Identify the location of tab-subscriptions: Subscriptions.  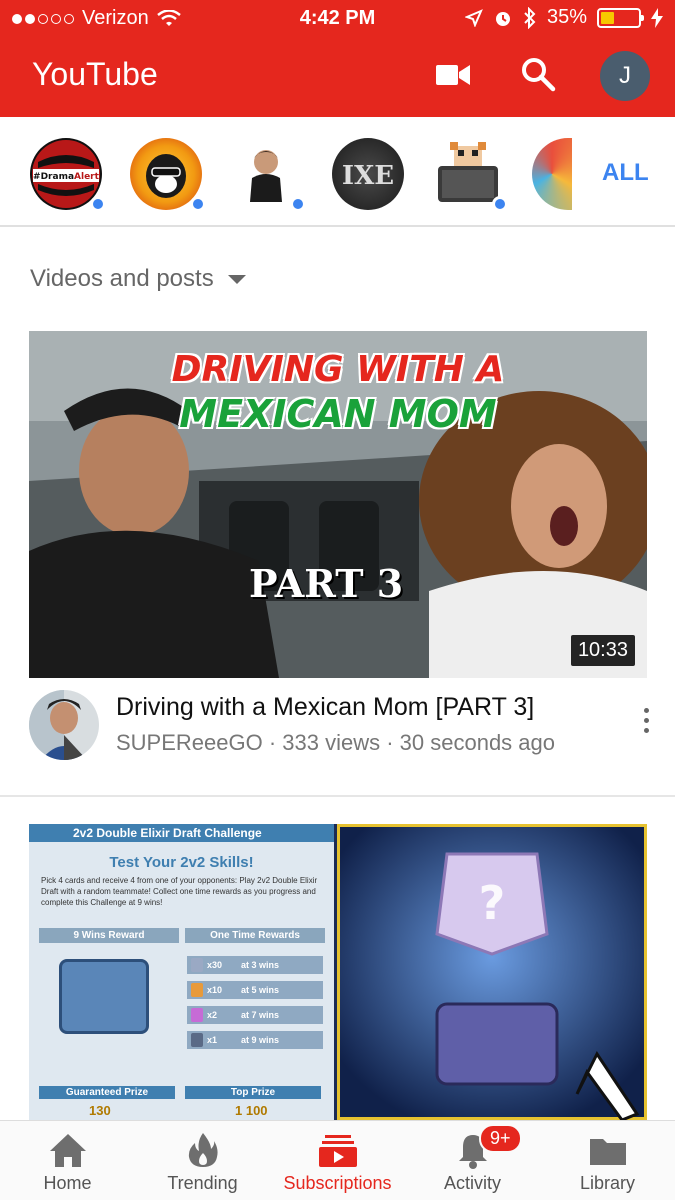
(337, 1160).